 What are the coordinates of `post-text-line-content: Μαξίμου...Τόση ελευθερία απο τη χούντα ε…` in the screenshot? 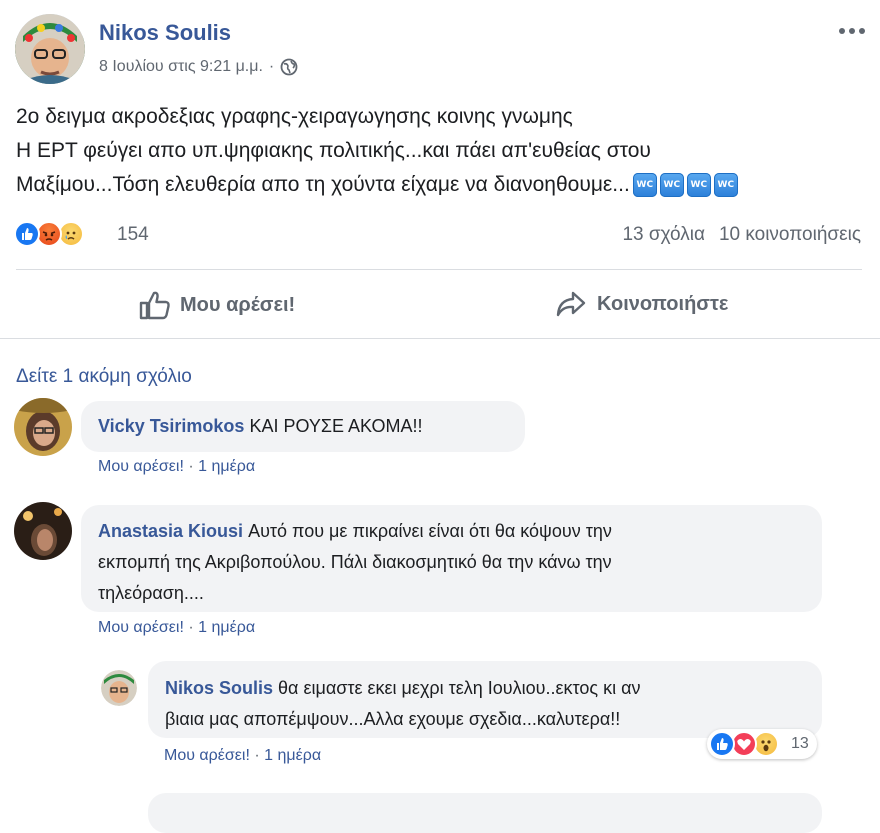 It's located at (323, 184).